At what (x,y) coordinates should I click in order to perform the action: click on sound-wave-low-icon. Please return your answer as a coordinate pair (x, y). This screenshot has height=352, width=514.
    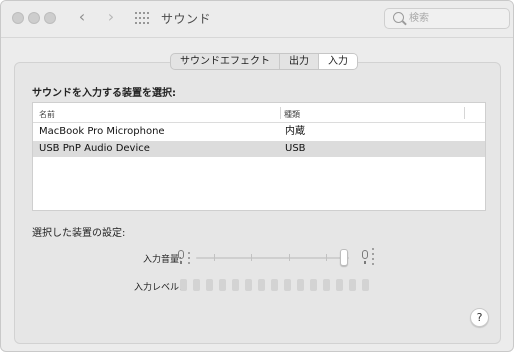
    Looking at the image, I should click on (189, 258).